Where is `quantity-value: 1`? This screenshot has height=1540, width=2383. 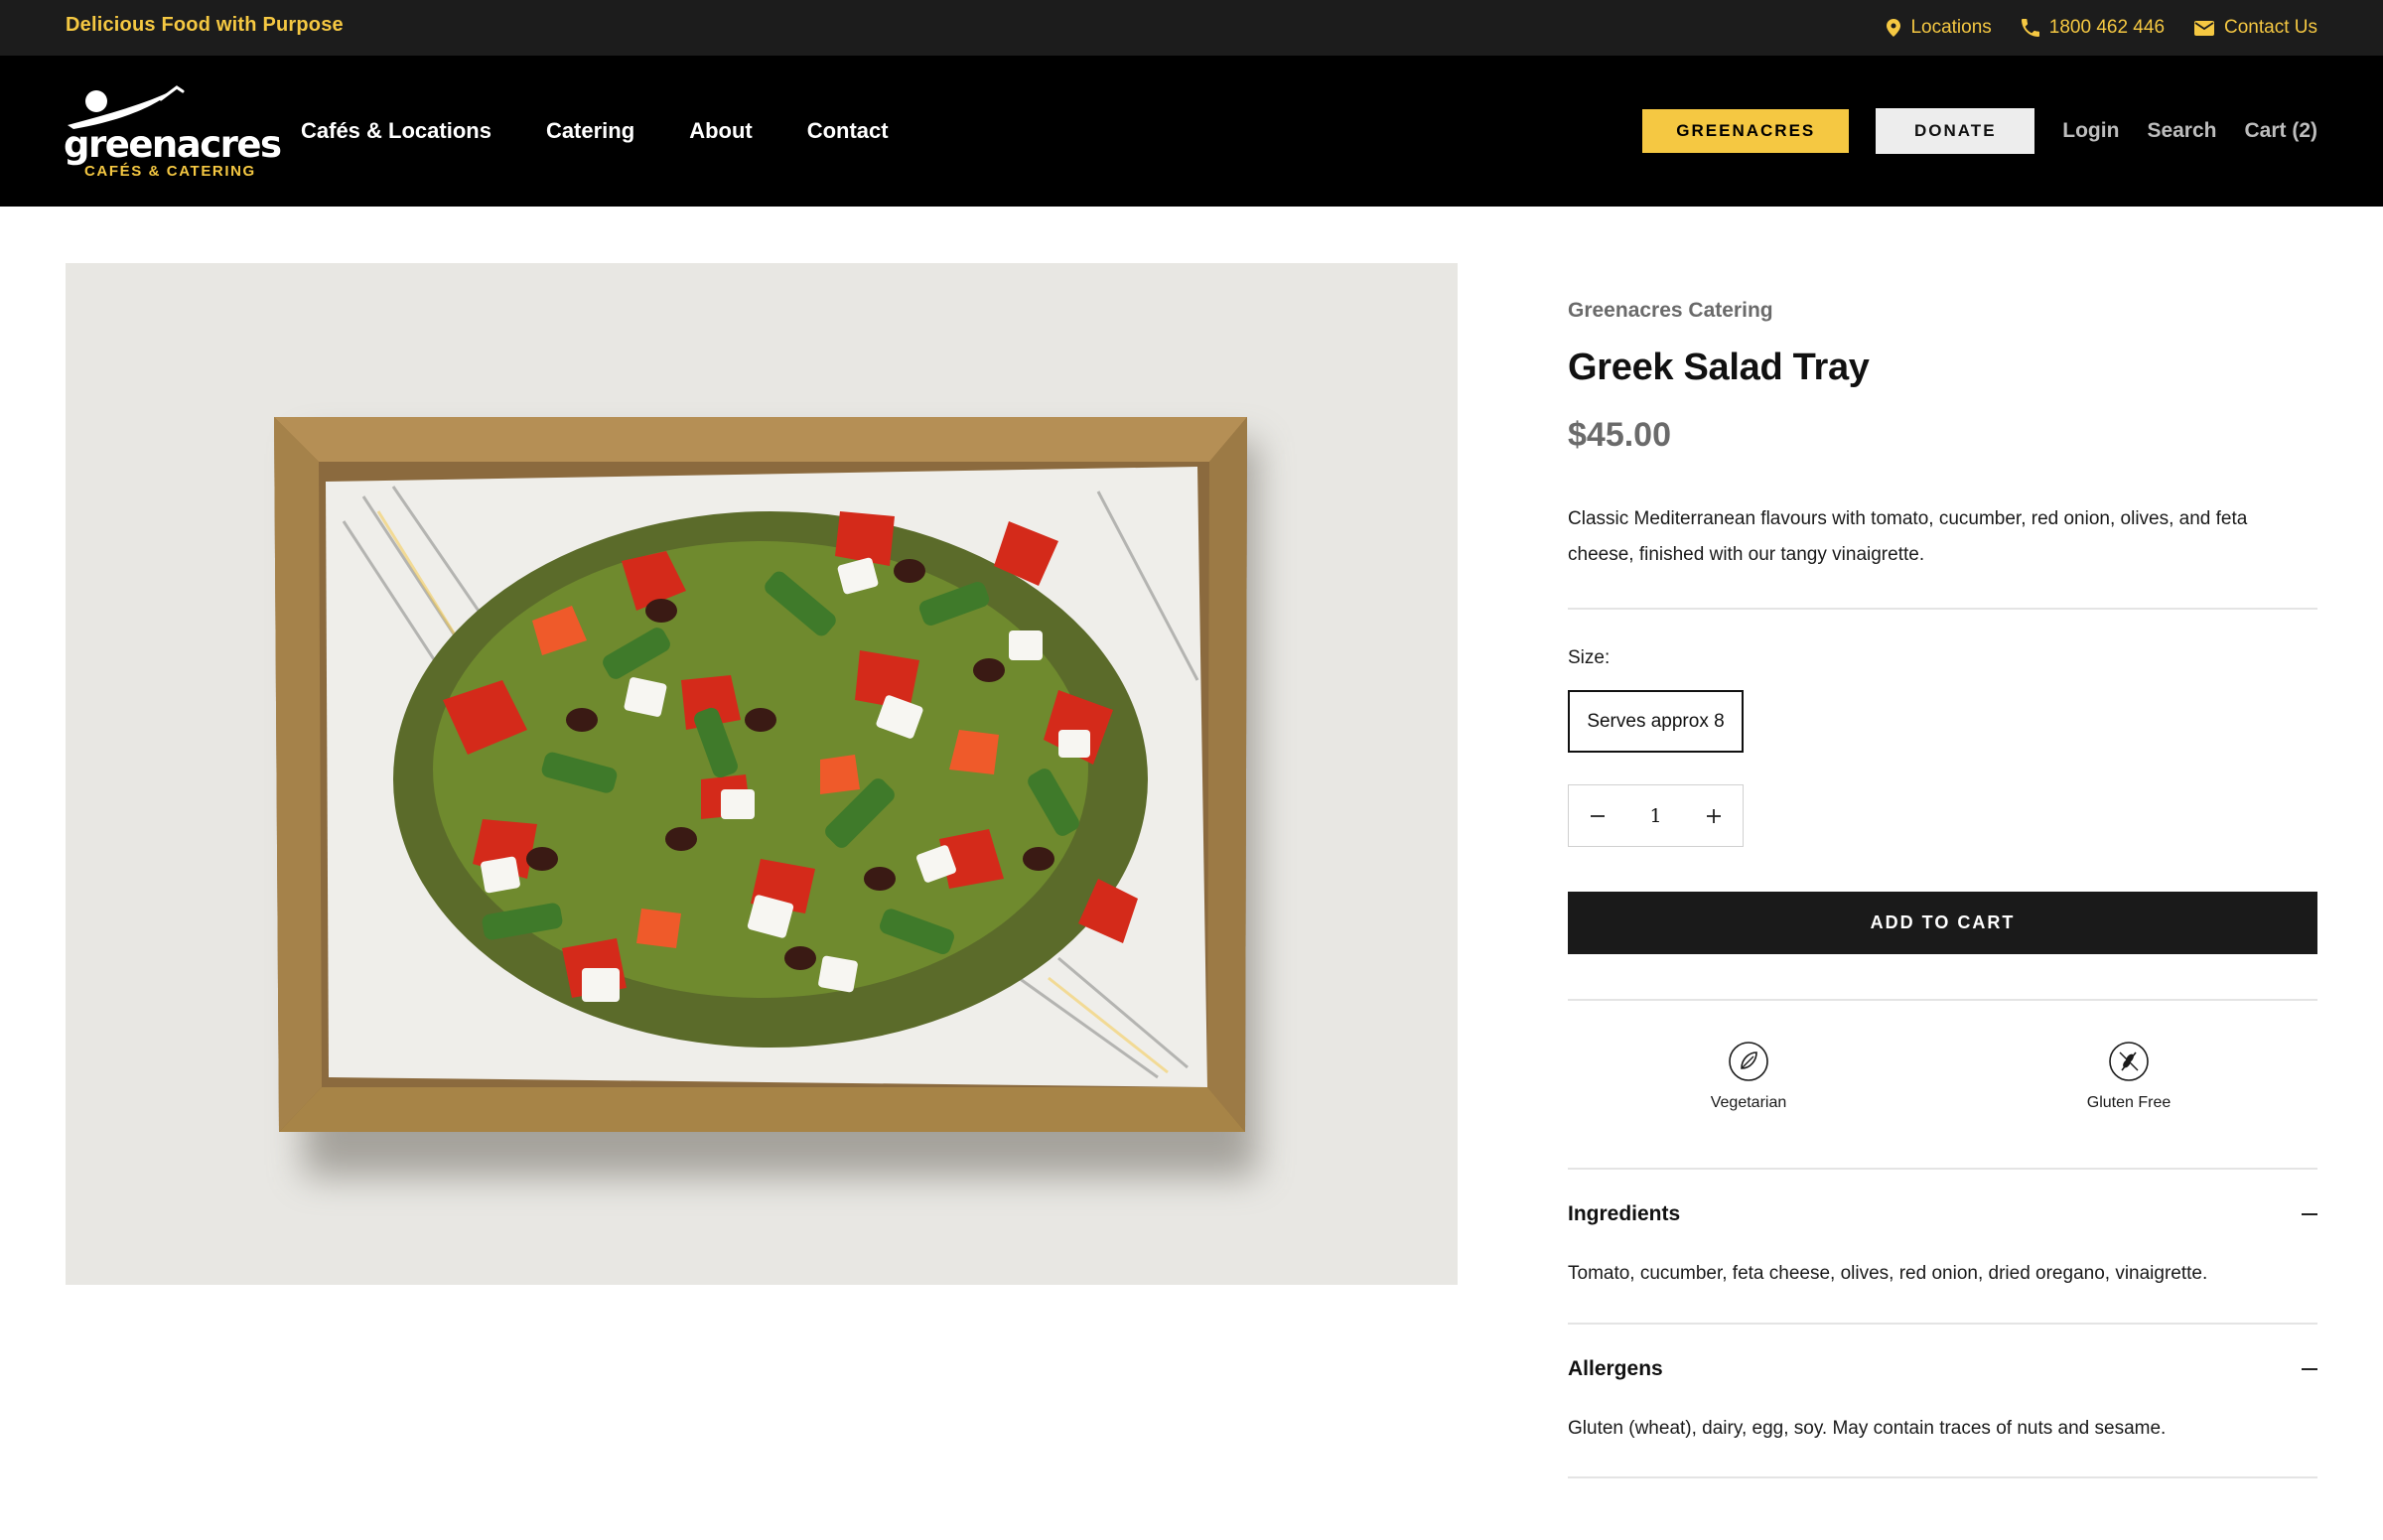
quantity-value: 1 is located at coordinates (1655, 816).